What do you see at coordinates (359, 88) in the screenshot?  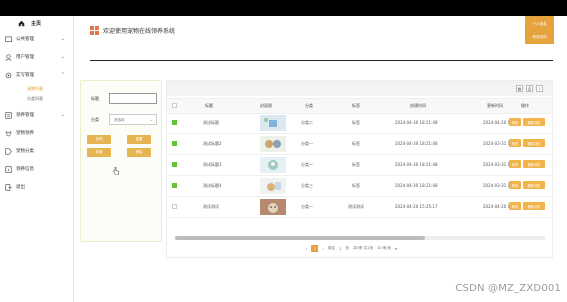 I see `table-toolbar: ▦ ⎙ ⇩` at bounding box center [359, 88].